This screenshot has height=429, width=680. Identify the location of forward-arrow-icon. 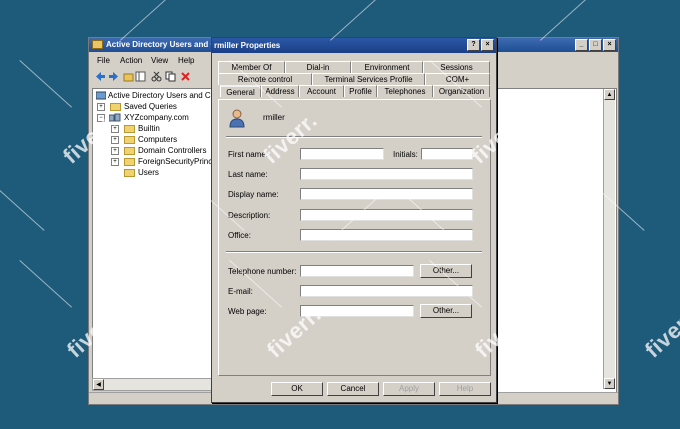
(113, 76).